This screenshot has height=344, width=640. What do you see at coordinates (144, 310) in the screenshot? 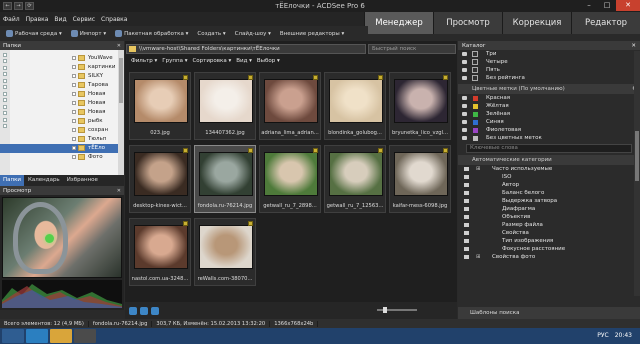
I see `send-icon` at bounding box center [144, 310].